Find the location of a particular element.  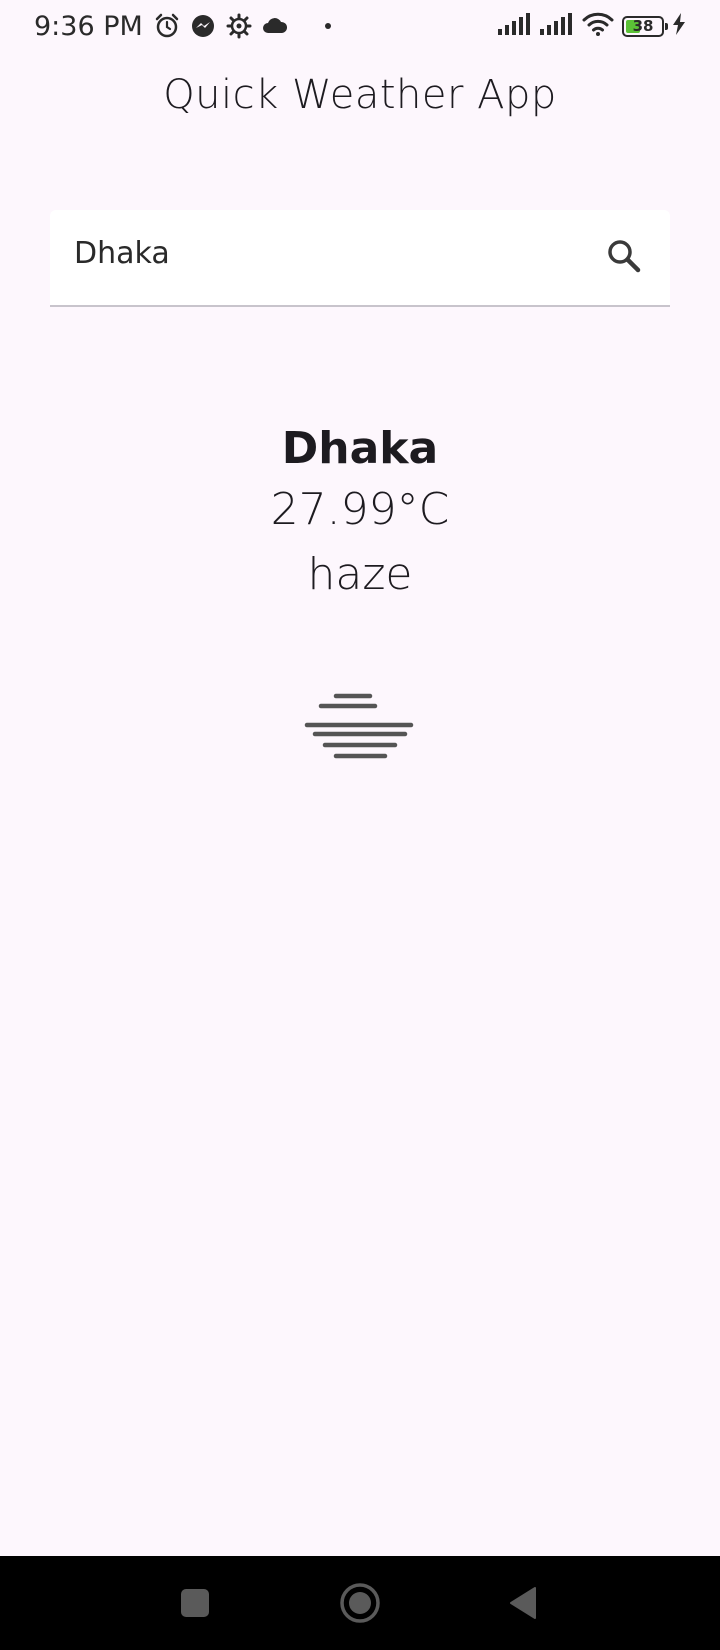

battery-icon: 38 is located at coordinates (645, 26).